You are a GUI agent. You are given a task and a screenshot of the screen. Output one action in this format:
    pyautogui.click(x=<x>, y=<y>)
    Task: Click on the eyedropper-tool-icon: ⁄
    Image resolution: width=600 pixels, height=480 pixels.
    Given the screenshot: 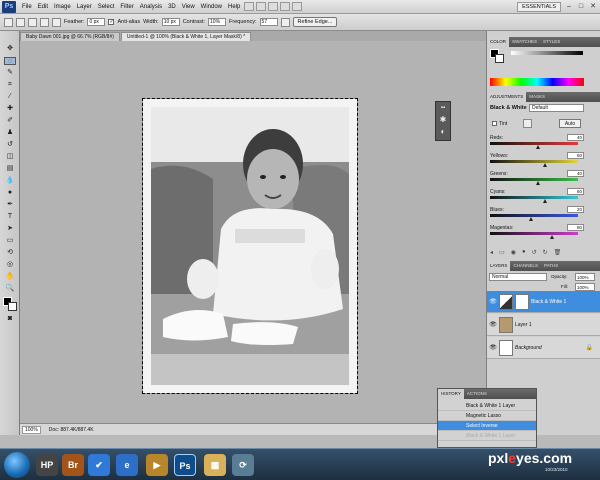 What is the action you would take?
    pyautogui.click(x=10, y=97)
    